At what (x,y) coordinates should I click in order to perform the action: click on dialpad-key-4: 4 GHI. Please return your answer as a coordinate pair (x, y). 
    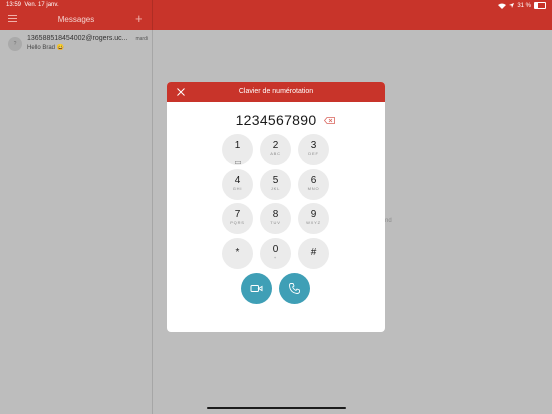
    Looking at the image, I should click on (237, 184).